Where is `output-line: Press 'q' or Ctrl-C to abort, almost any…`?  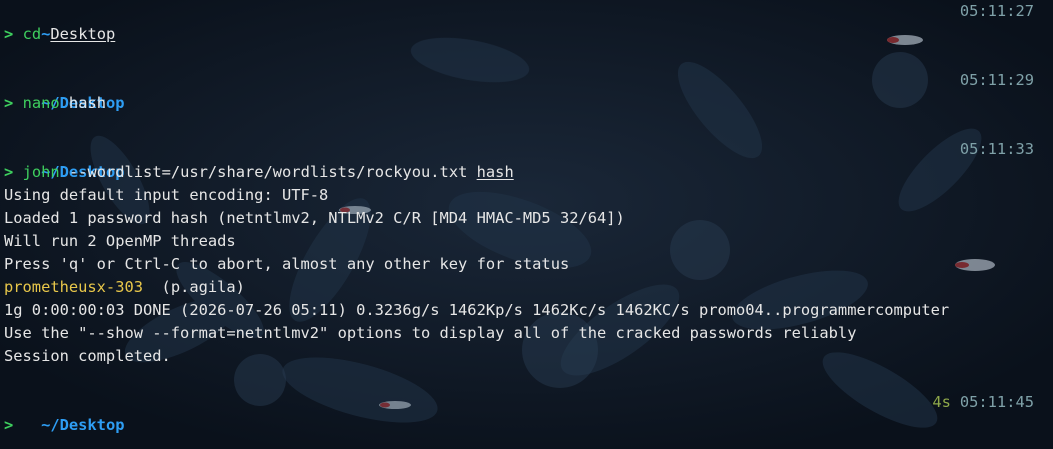 output-line: Press 'q' or Ctrl-C to abort, almost any… is located at coordinates (287, 264).